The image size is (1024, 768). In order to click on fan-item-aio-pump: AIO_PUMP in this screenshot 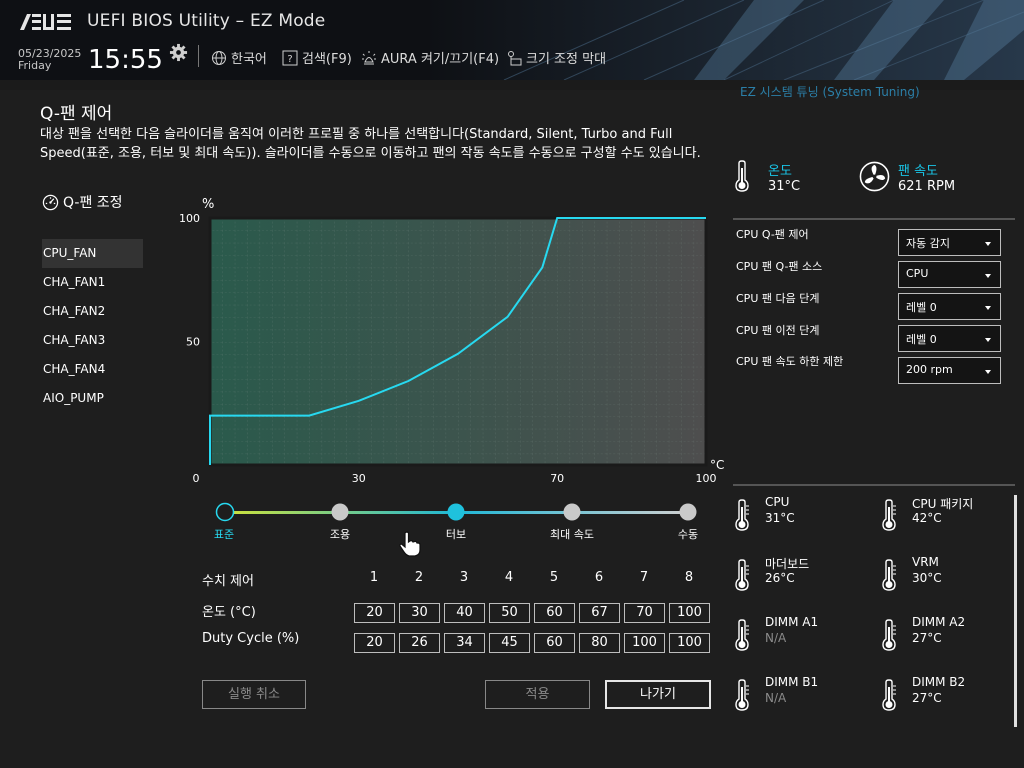, I will do `click(92, 398)`.